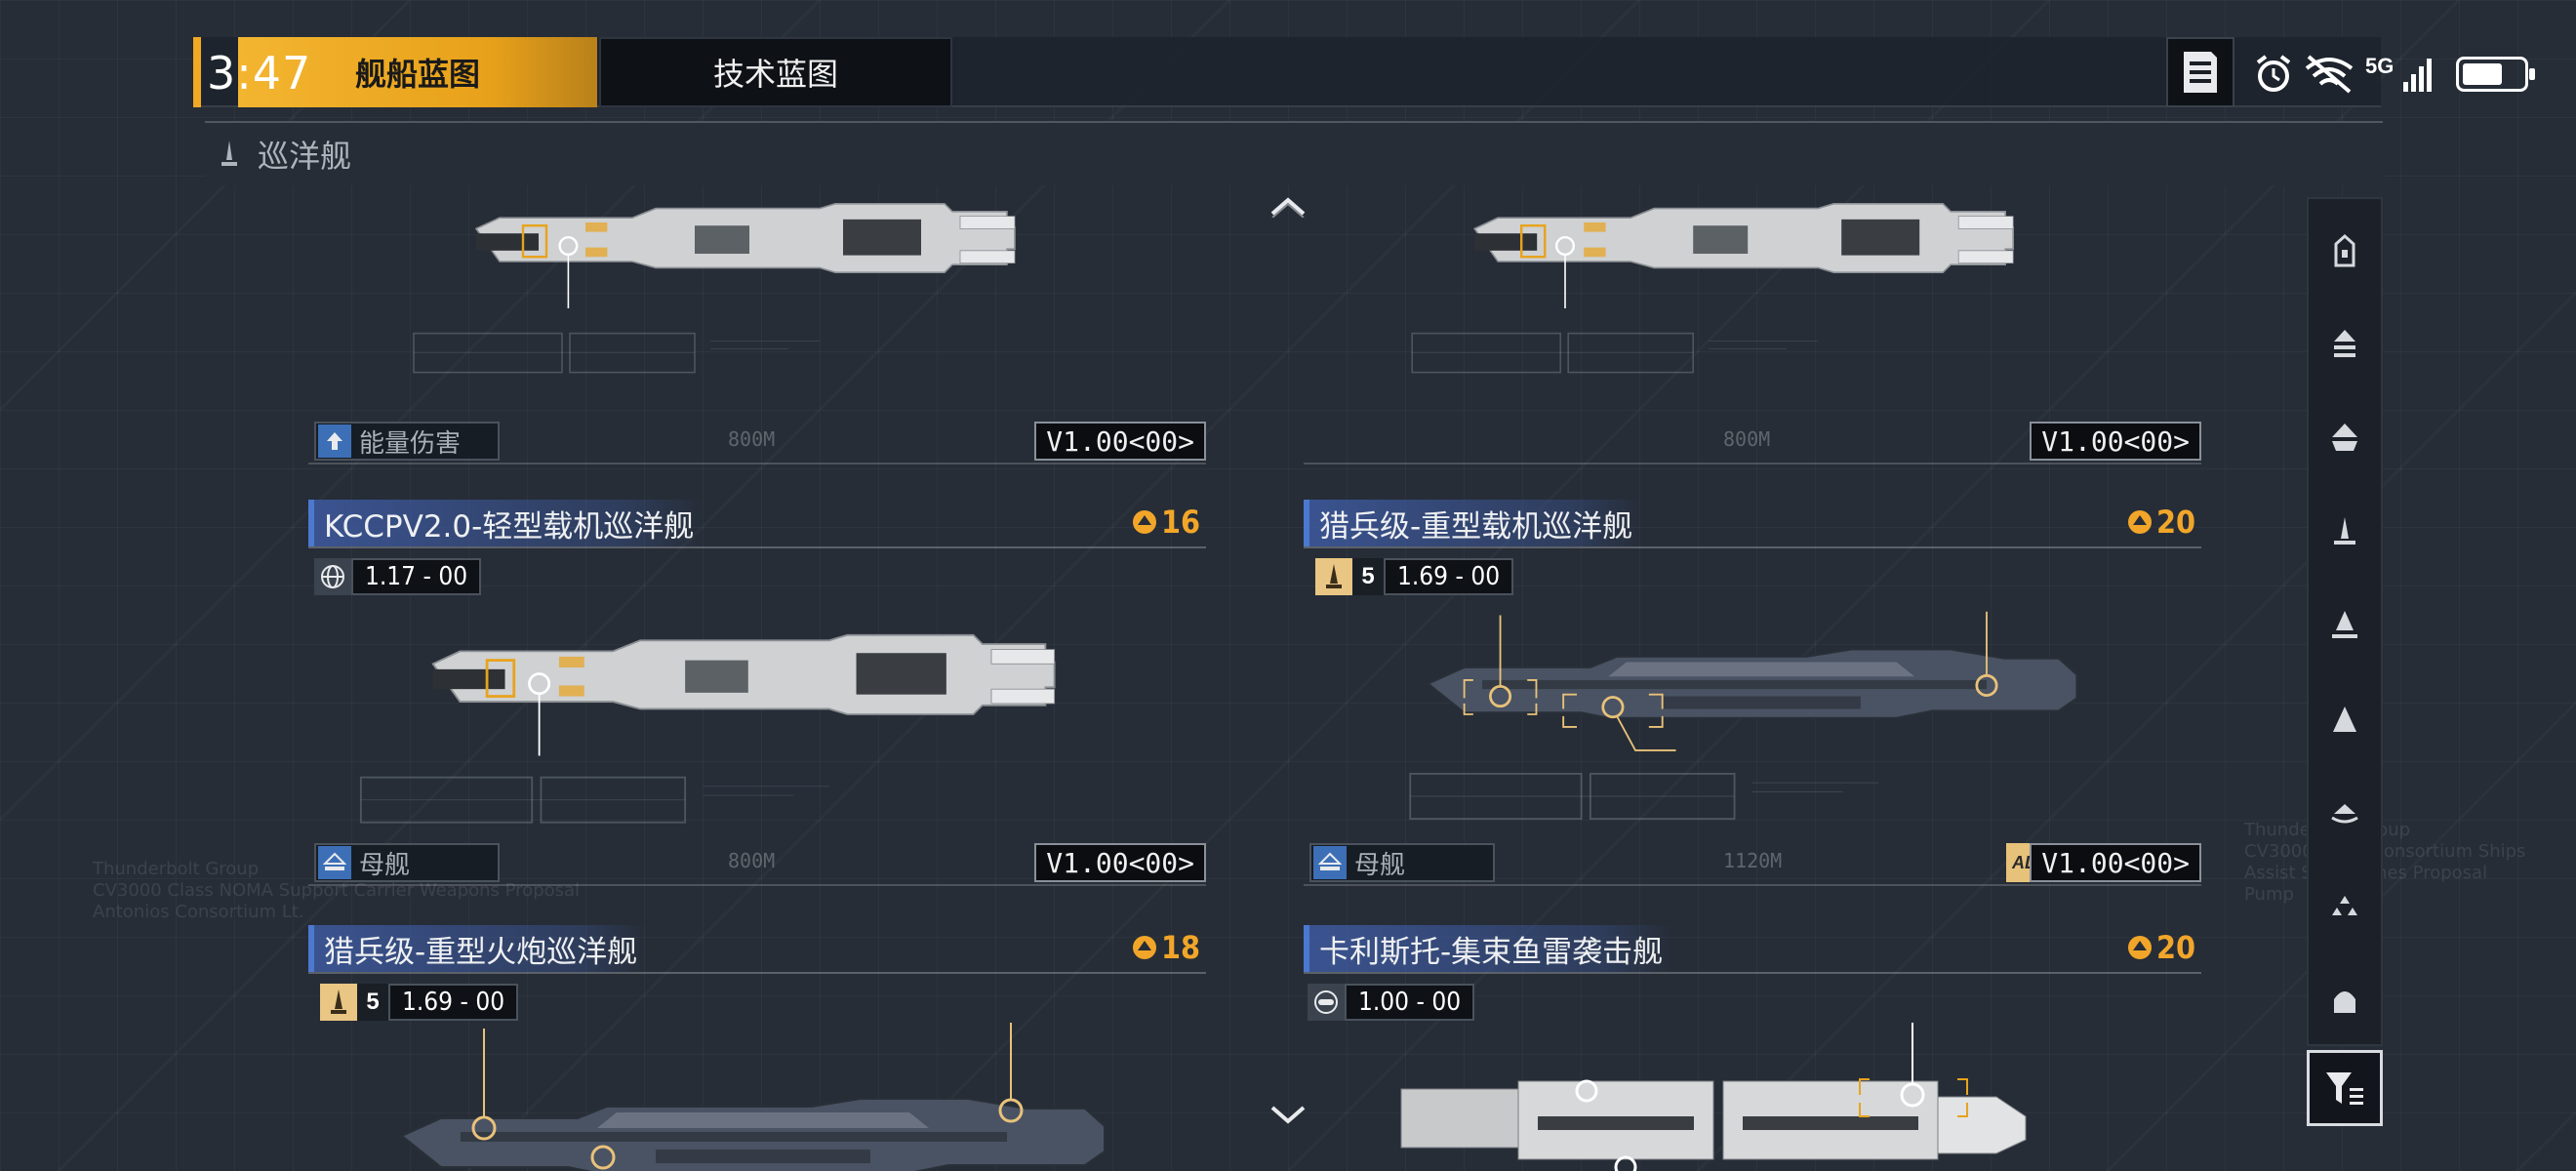 The image size is (2576, 1171). I want to click on rail-item-destroyer, so click(2345, 344).